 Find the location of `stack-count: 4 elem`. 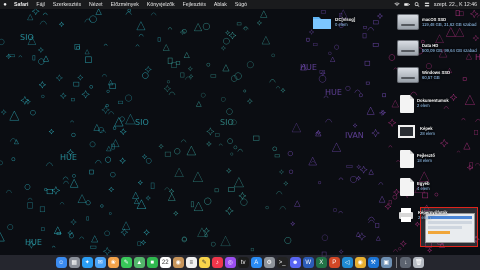

stack-count: 4 elem is located at coordinates (423, 188).